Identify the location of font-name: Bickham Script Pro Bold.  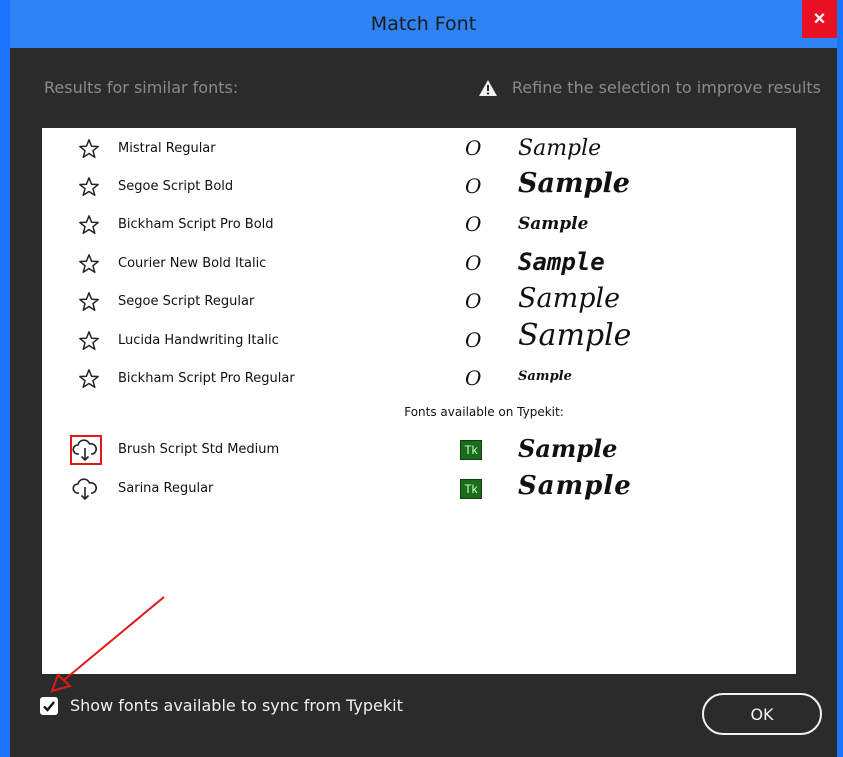
(196, 224).